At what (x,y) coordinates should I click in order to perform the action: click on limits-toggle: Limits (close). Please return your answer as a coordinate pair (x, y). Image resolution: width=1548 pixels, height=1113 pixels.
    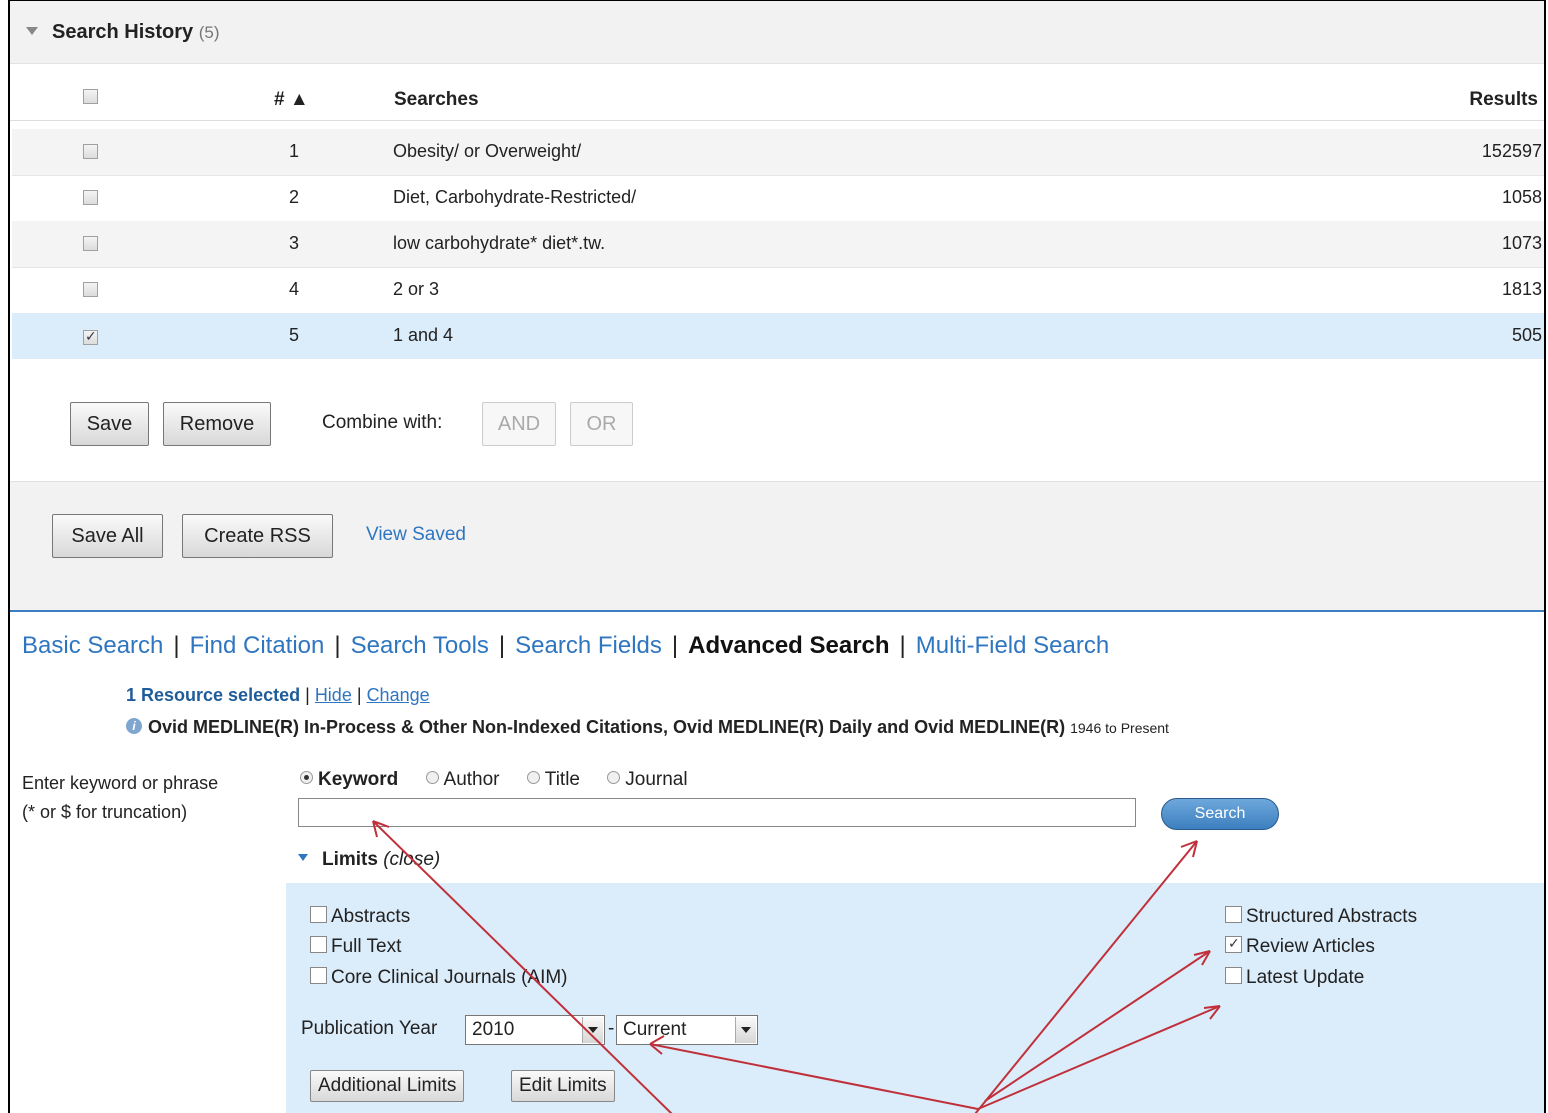
    Looking at the image, I should click on (369, 860).